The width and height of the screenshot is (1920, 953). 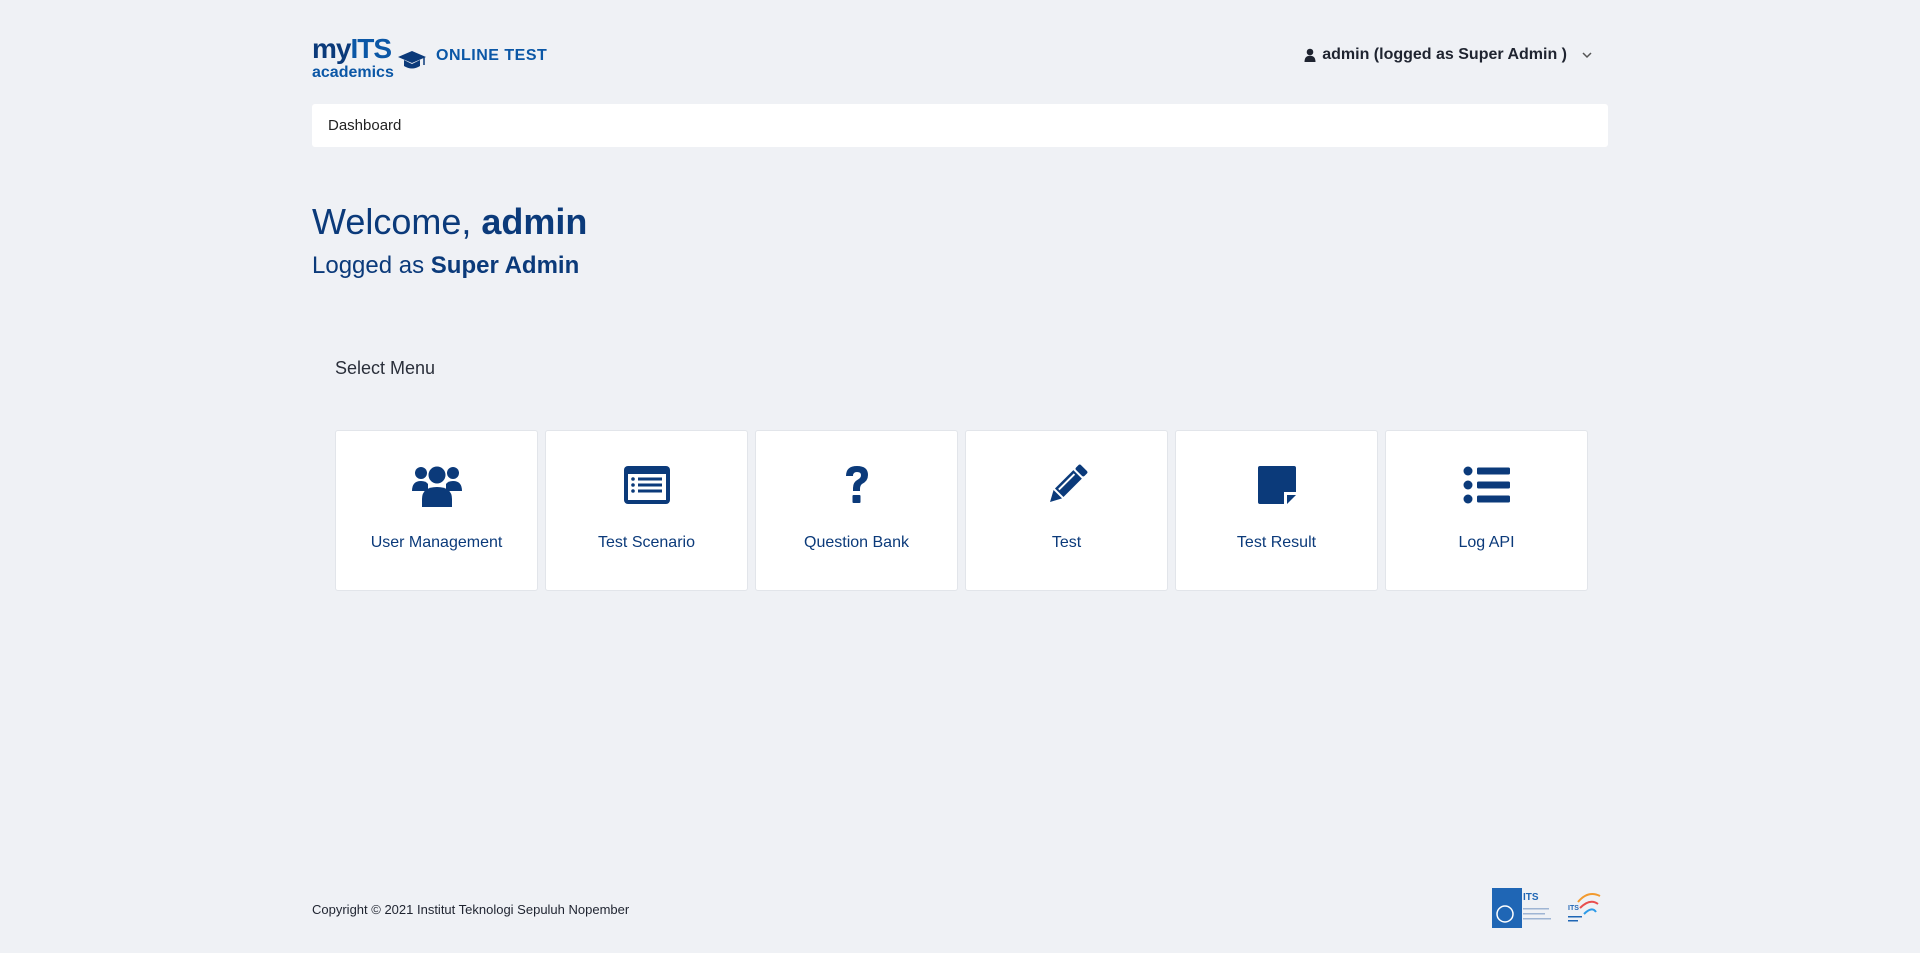 I want to click on menu-card-test-scenario: Test Scenario, so click(x=646, y=510).